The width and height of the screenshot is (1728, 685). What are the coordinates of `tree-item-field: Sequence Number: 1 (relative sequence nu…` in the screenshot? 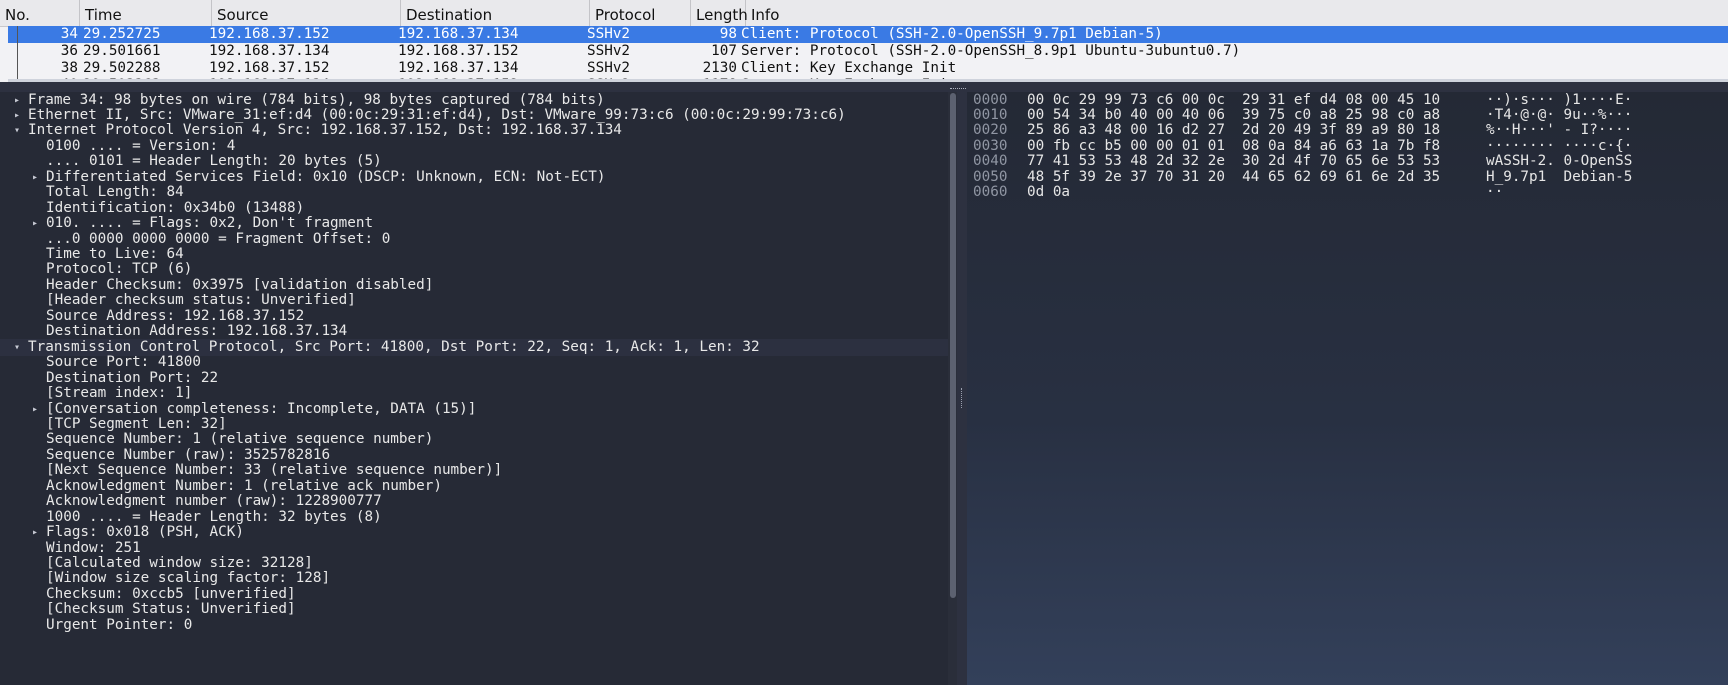 It's located at (474, 439).